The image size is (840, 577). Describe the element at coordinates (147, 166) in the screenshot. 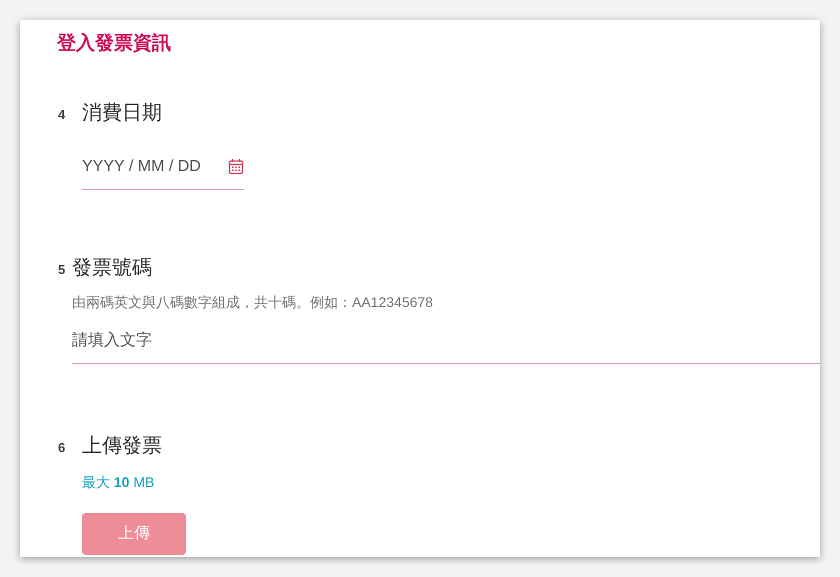

I see `date-input: YYYY / MM / DD` at that location.